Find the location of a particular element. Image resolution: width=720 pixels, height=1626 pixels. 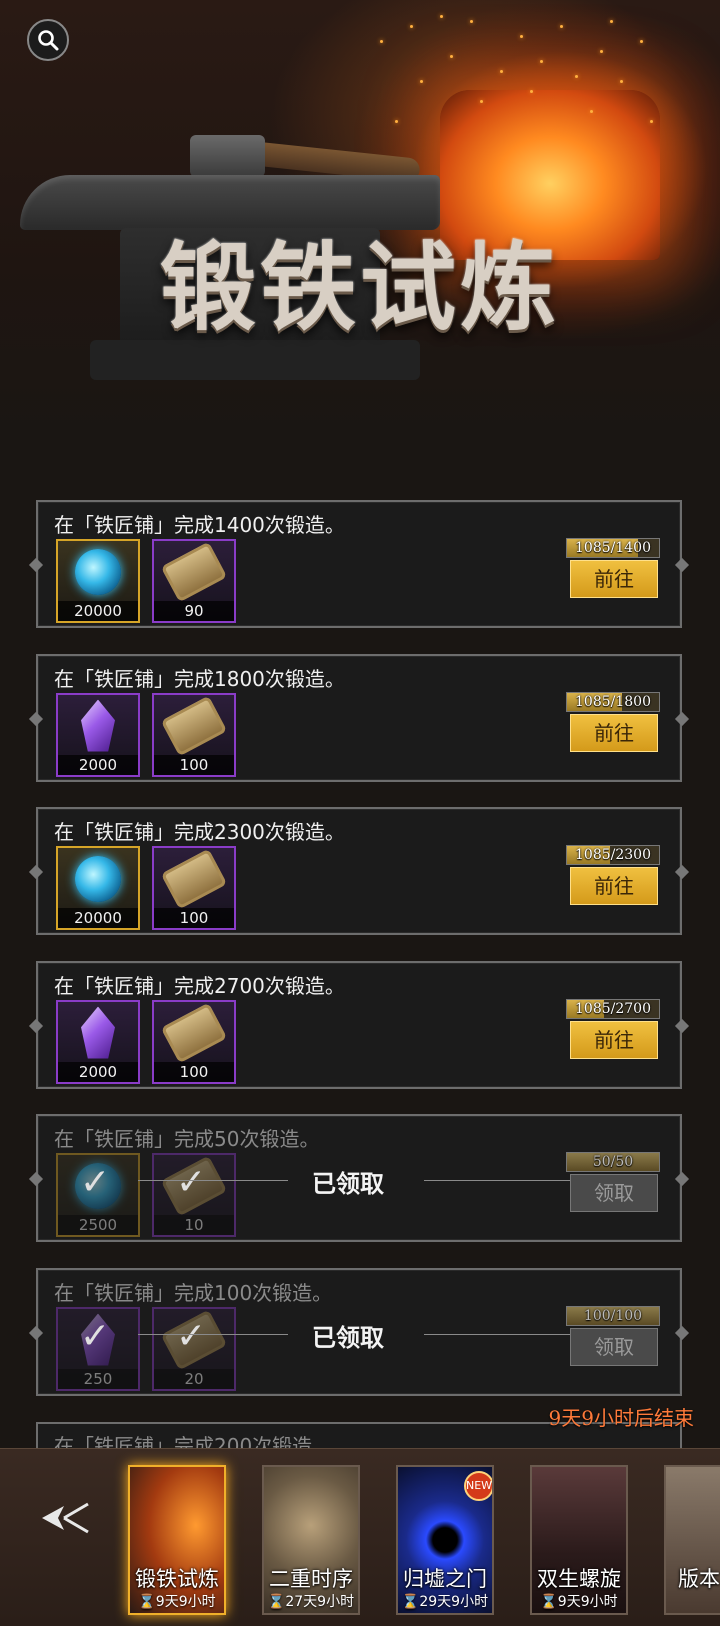

back-arrow-icon is located at coordinates (65, 1518).